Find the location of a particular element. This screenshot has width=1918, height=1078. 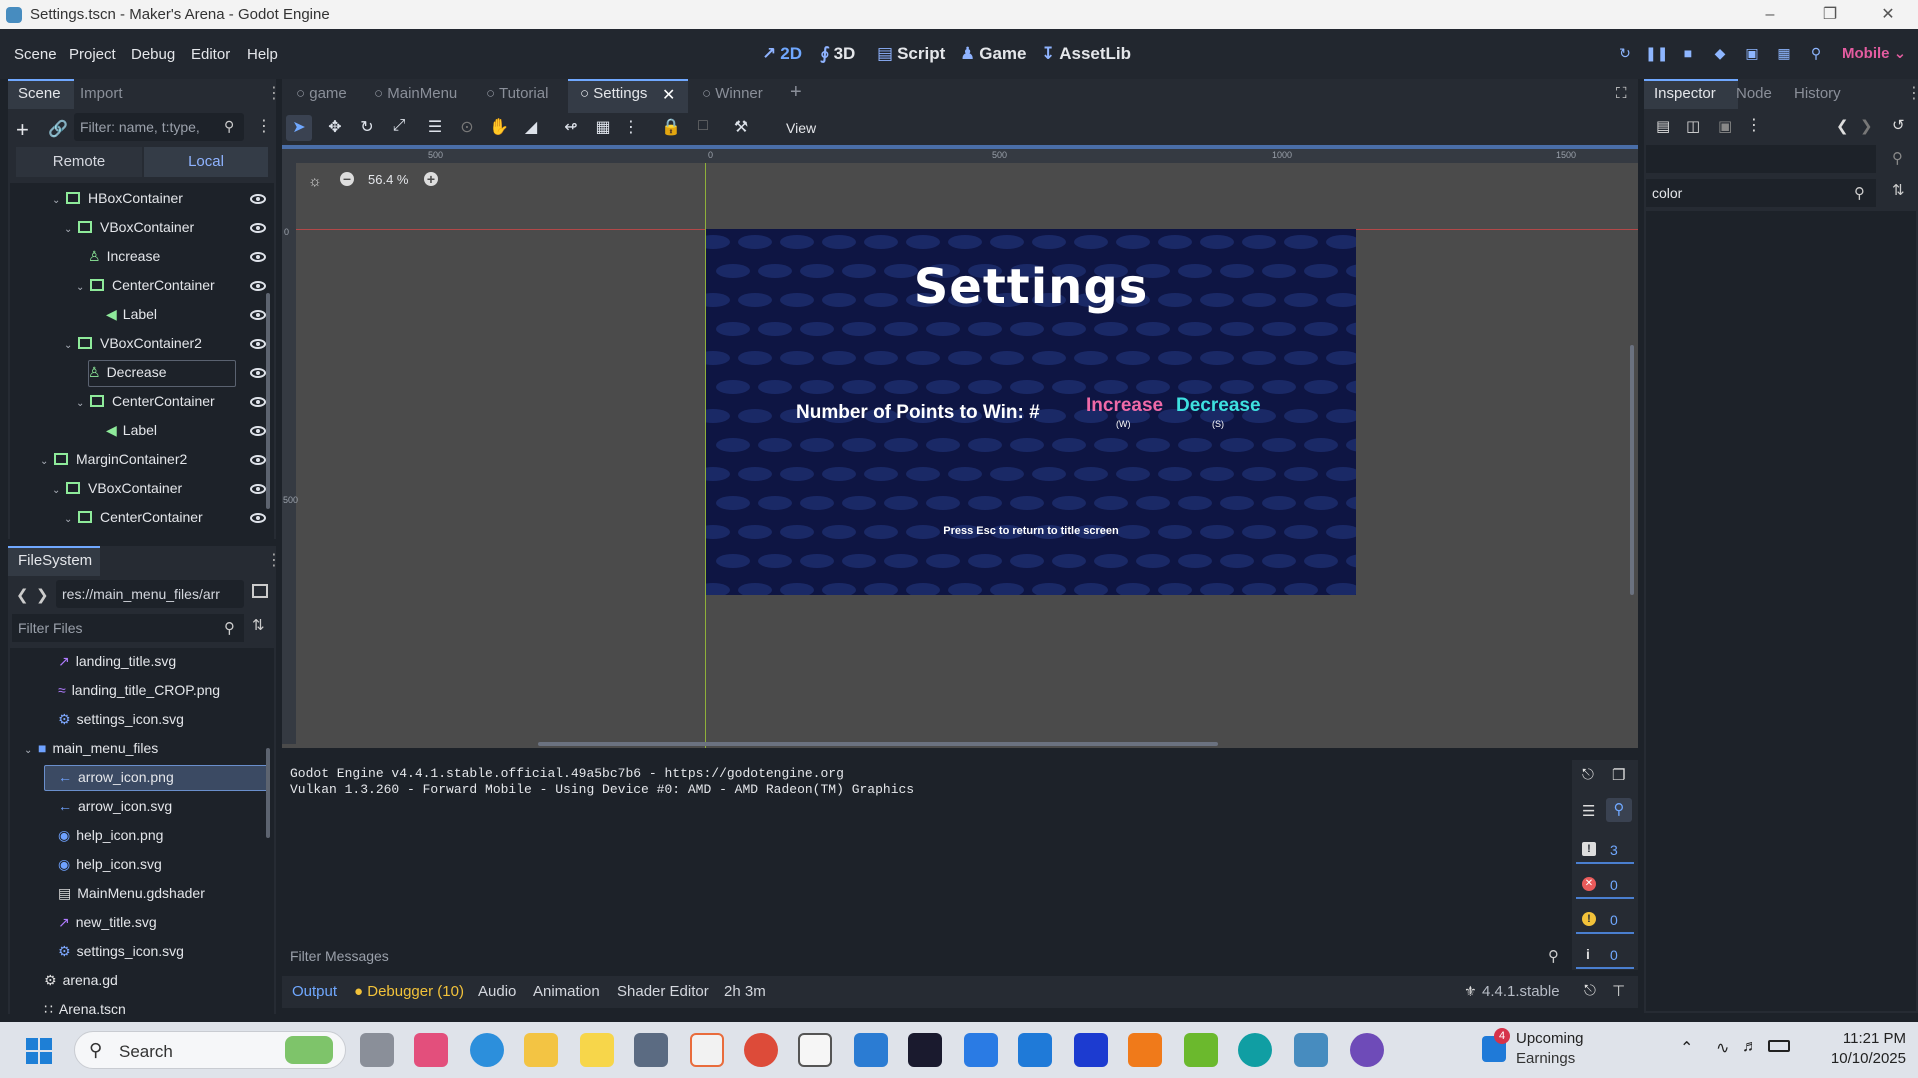

main-3d-button: ∮ 3D is located at coordinates (837, 54).